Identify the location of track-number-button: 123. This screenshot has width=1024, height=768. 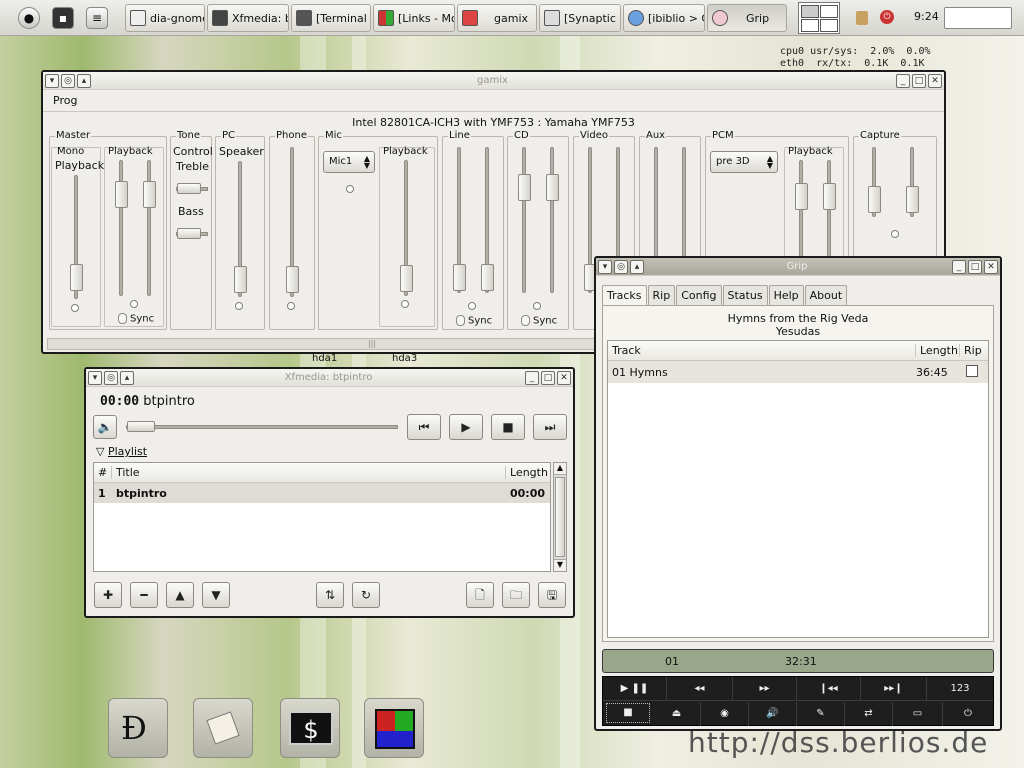
(960, 689).